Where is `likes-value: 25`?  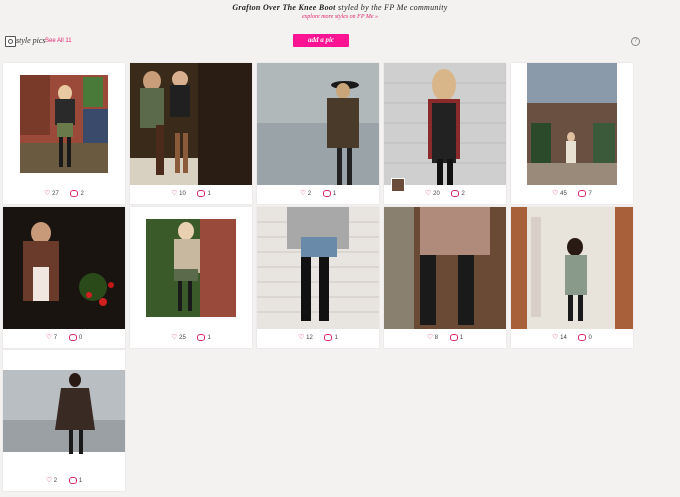 likes-value: 25 is located at coordinates (182, 338).